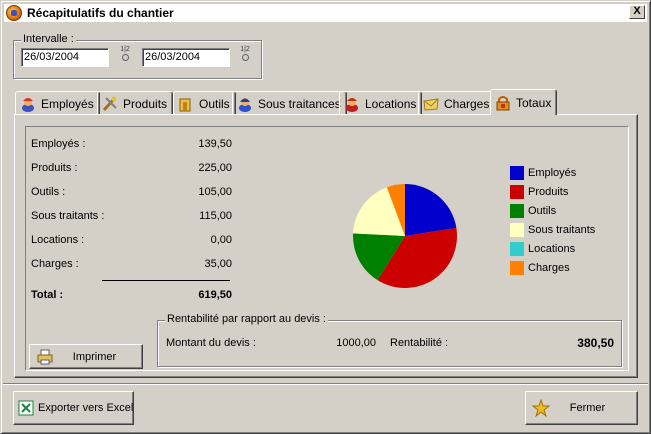  Describe the element at coordinates (299, 103) in the screenshot. I see `tab-label: Sous traitances` at that location.